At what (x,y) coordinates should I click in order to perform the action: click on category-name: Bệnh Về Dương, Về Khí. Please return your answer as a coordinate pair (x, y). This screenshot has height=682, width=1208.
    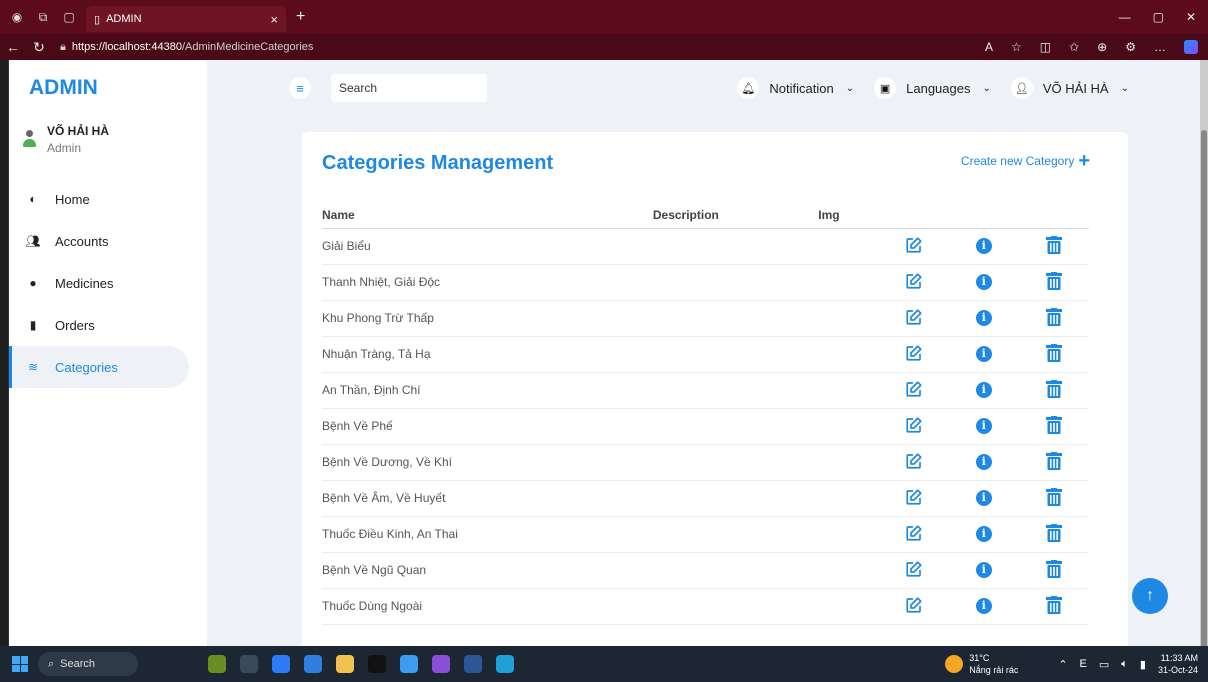
    Looking at the image, I should click on (487, 462).